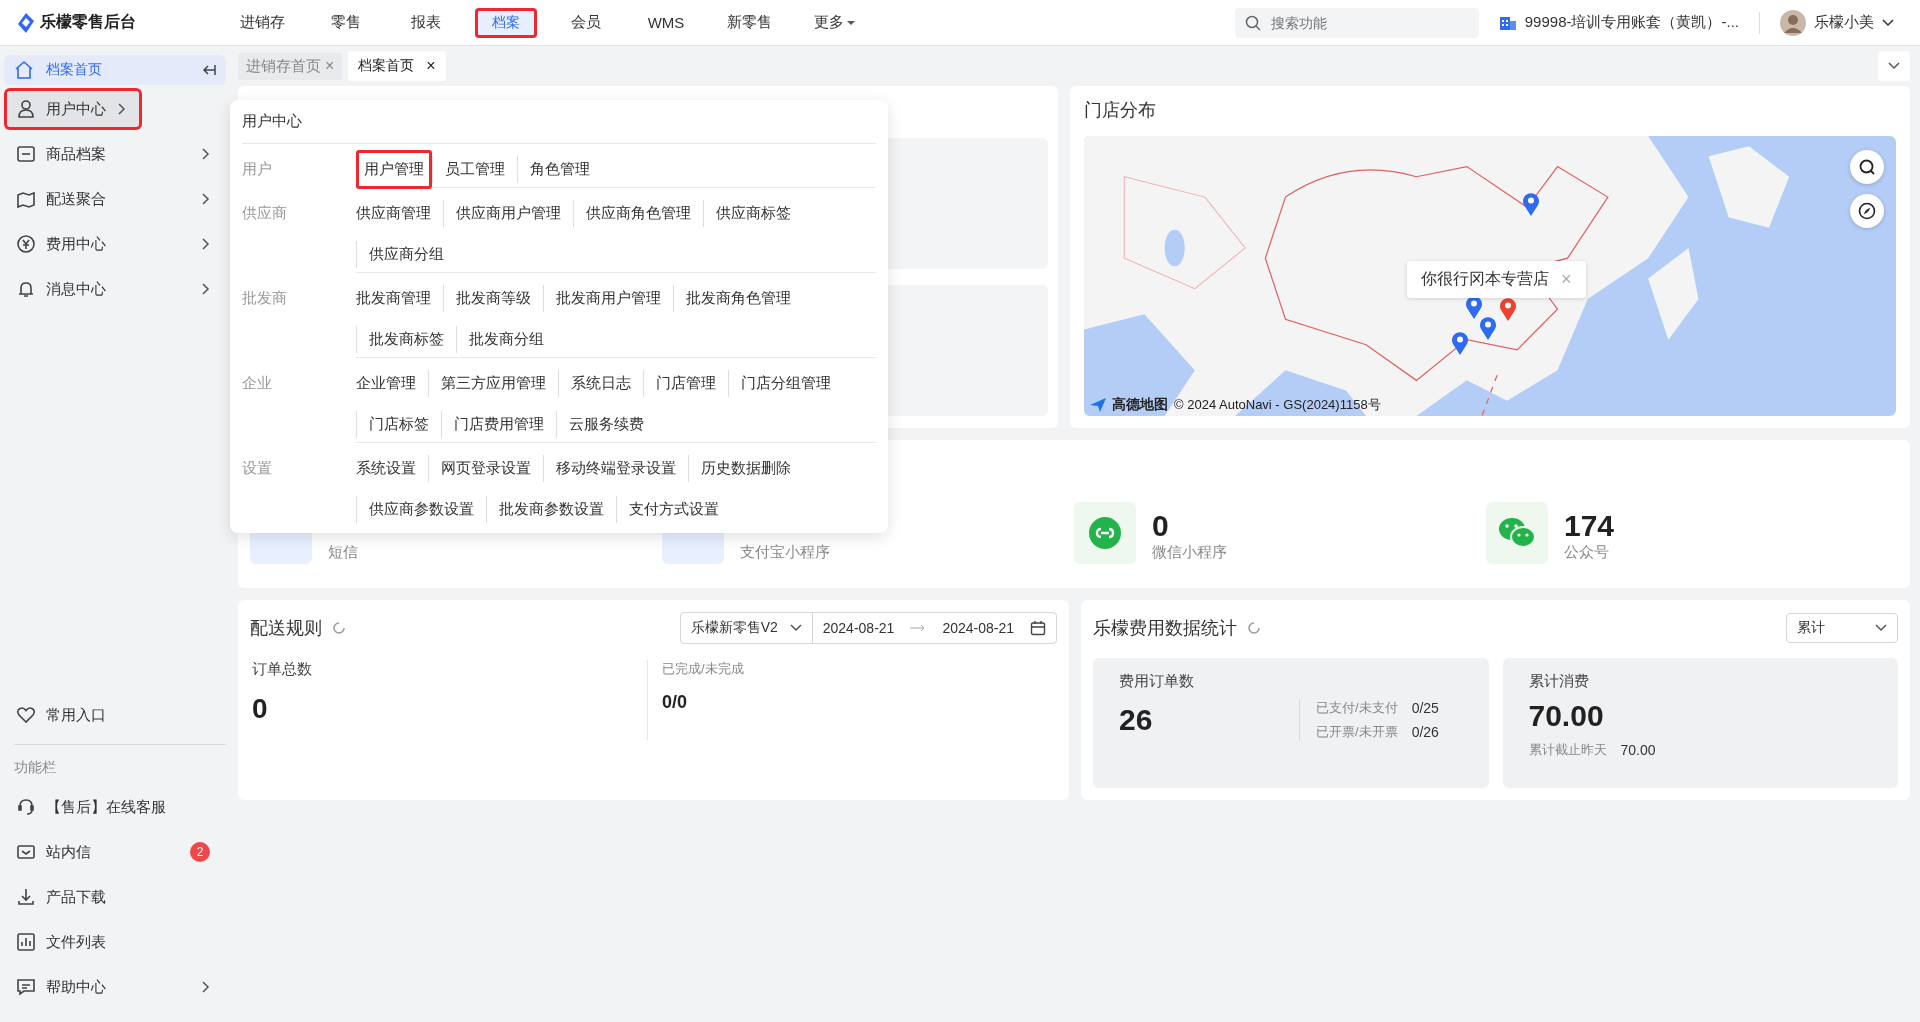 The width and height of the screenshot is (1920, 1022). Describe the element at coordinates (474, 169) in the screenshot. I see `menu-link: 员工管理` at that location.